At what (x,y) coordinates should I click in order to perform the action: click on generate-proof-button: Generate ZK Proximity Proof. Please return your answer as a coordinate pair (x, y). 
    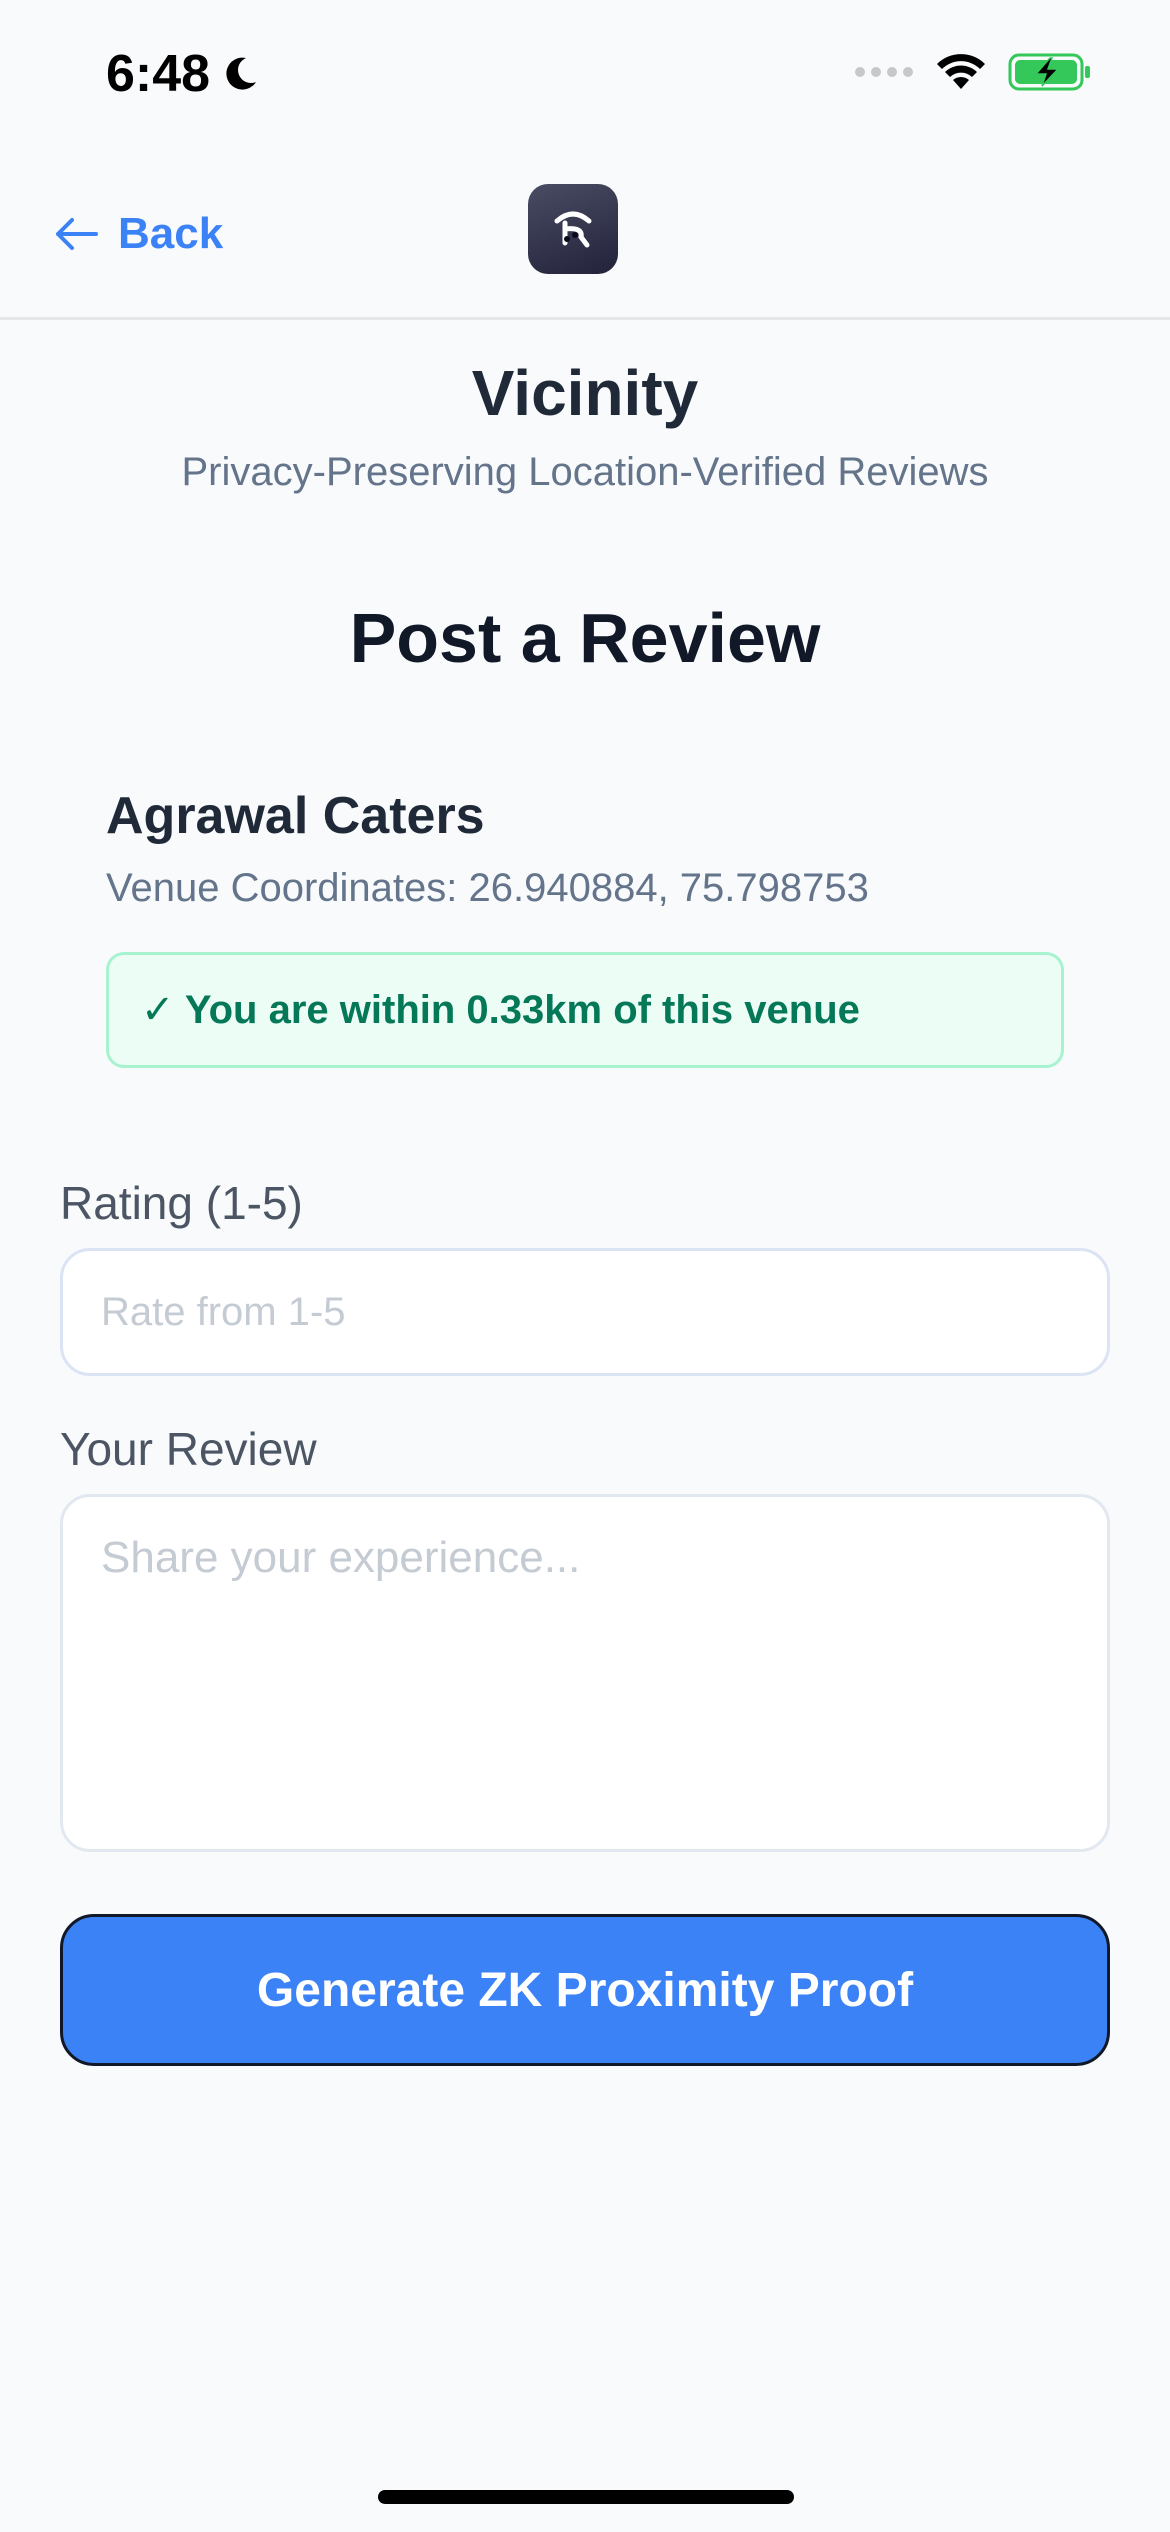
    Looking at the image, I should click on (585, 1990).